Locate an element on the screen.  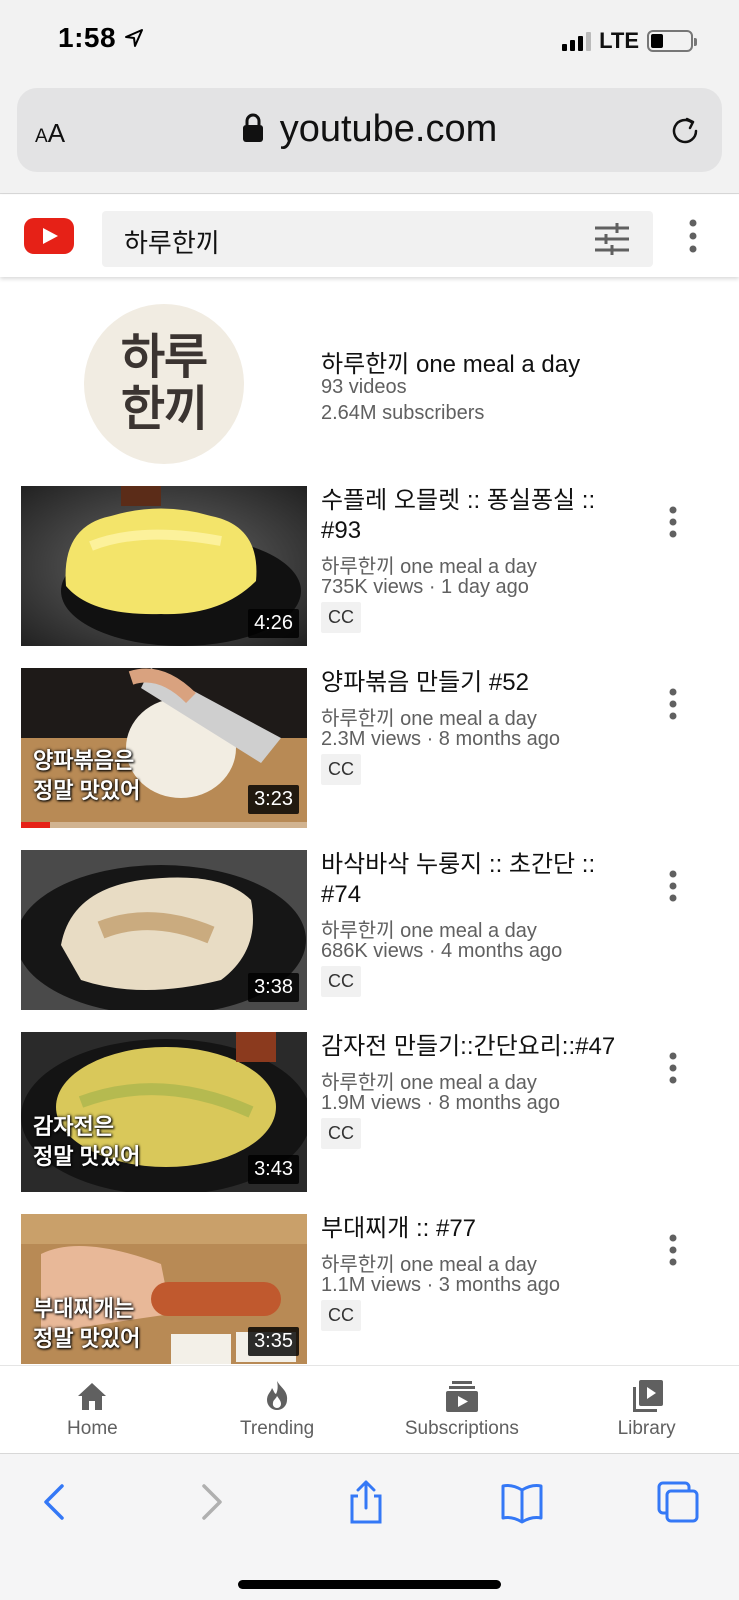
video-title: 부대찌개 :: #77 is located at coordinates (471, 1229).